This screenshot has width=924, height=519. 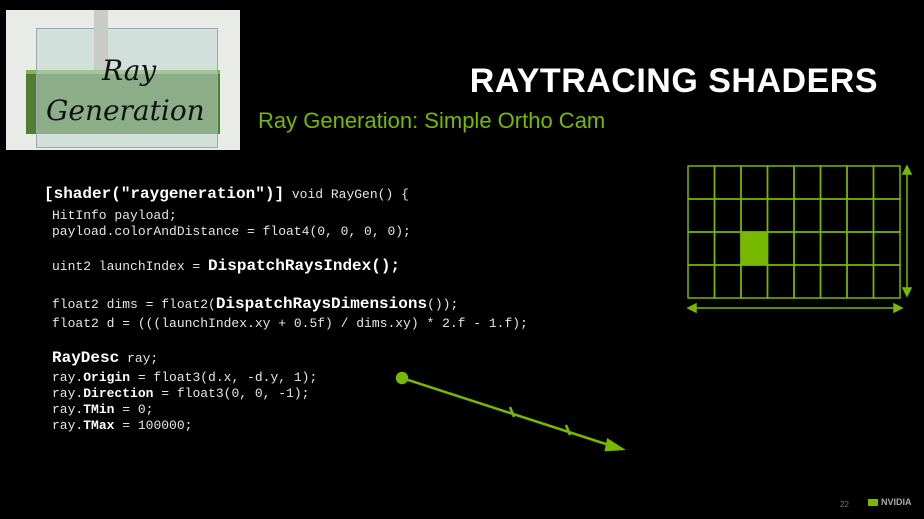 I want to click on ray-line, so click(x=507, y=412).